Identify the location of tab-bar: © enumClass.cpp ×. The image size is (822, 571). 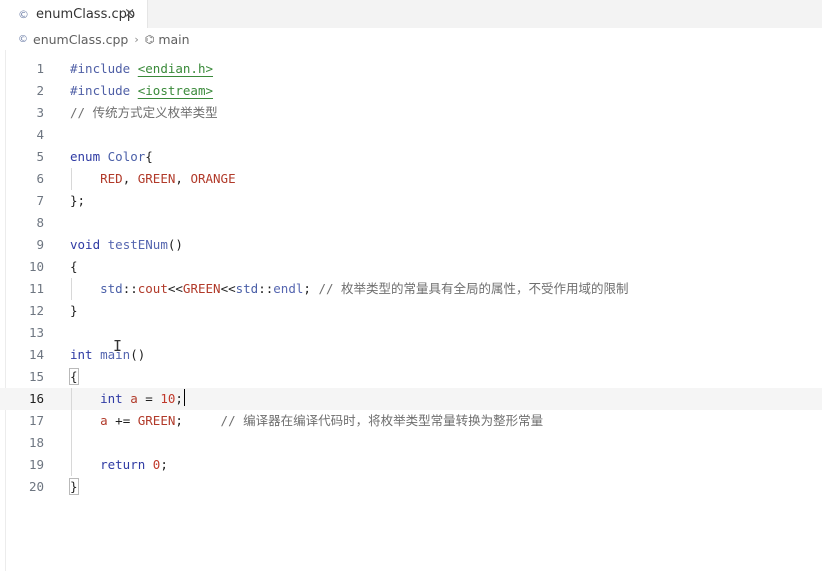
(411, 14).